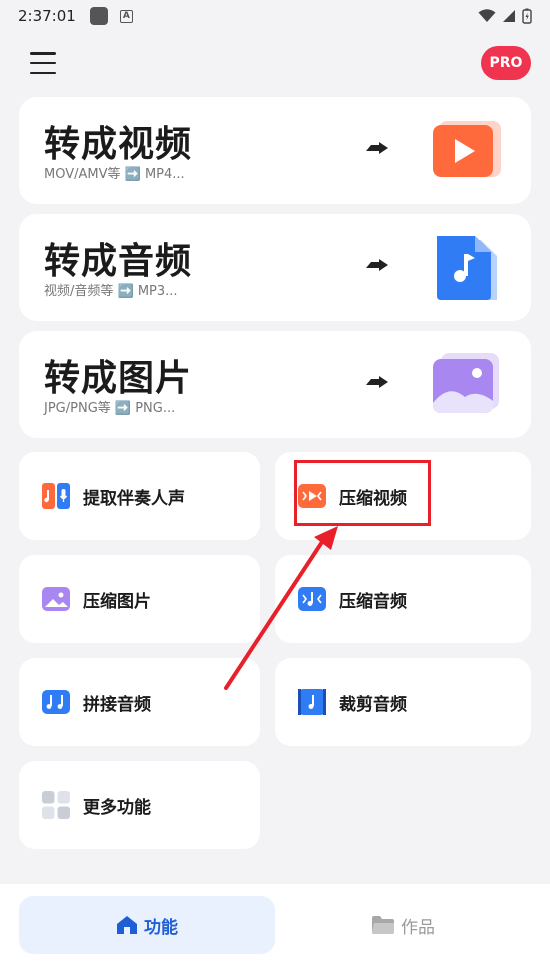 This screenshot has width=550, height=977. I want to click on tool-label: 裁剪音频, so click(373, 704).